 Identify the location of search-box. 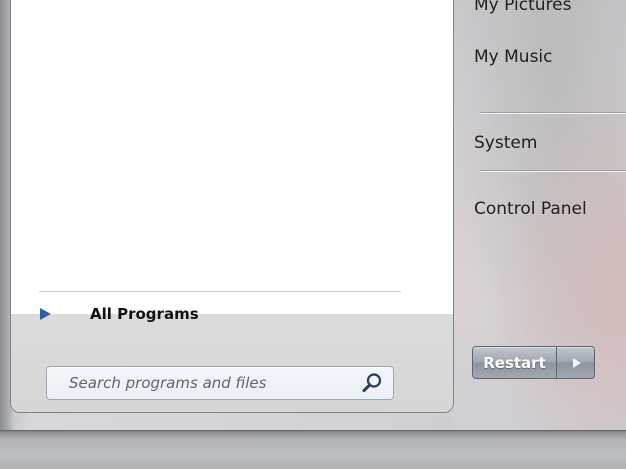
(220, 383).